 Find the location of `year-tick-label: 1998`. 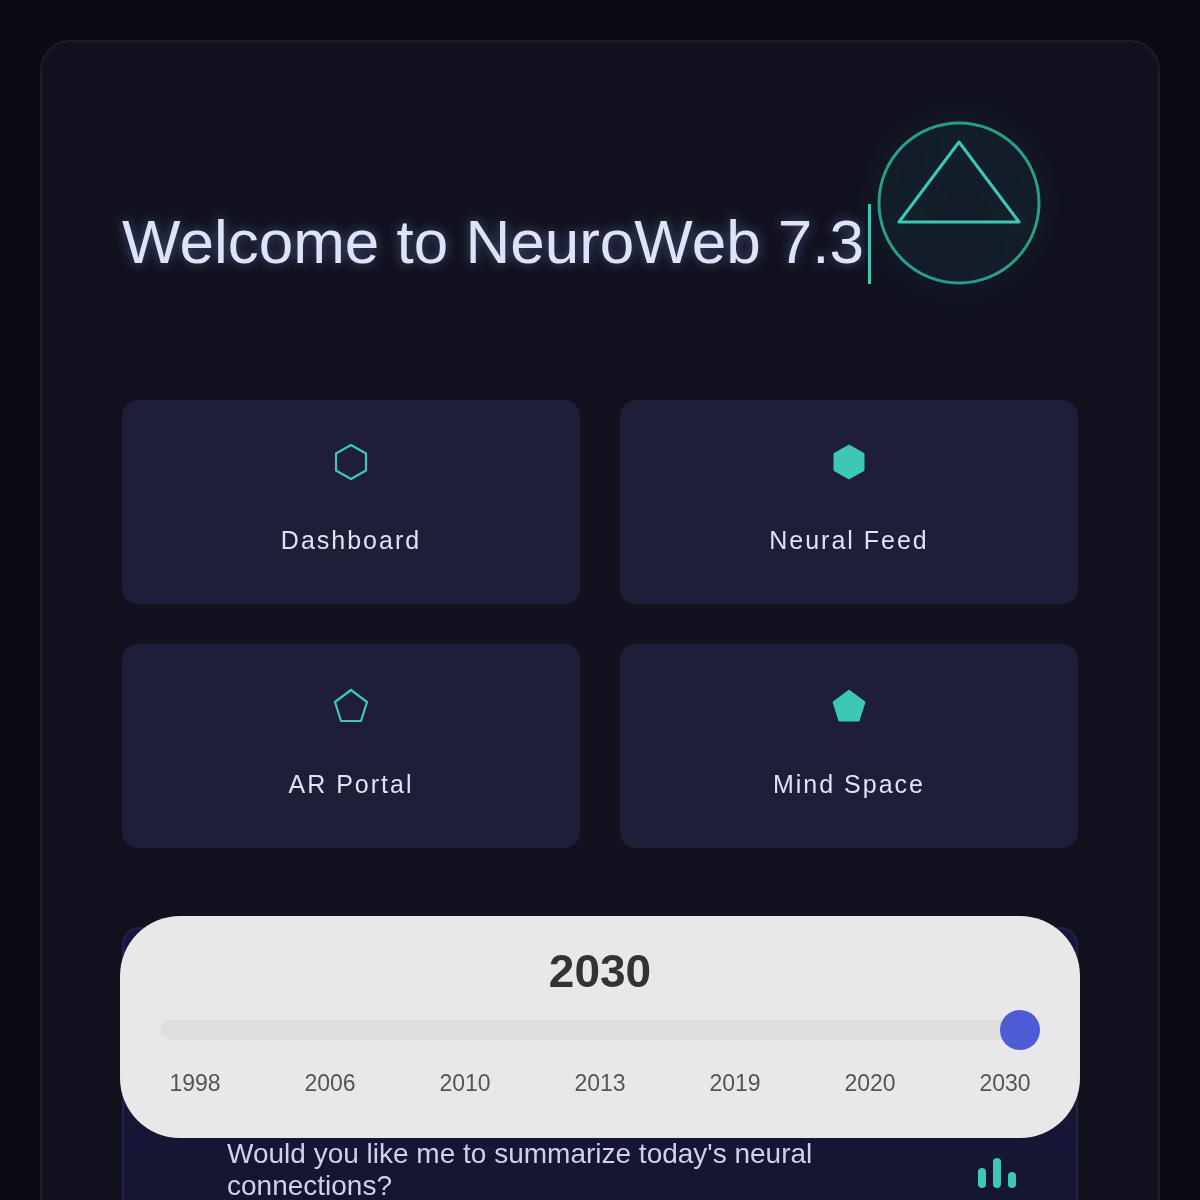

year-tick-label: 1998 is located at coordinates (195, 1083).